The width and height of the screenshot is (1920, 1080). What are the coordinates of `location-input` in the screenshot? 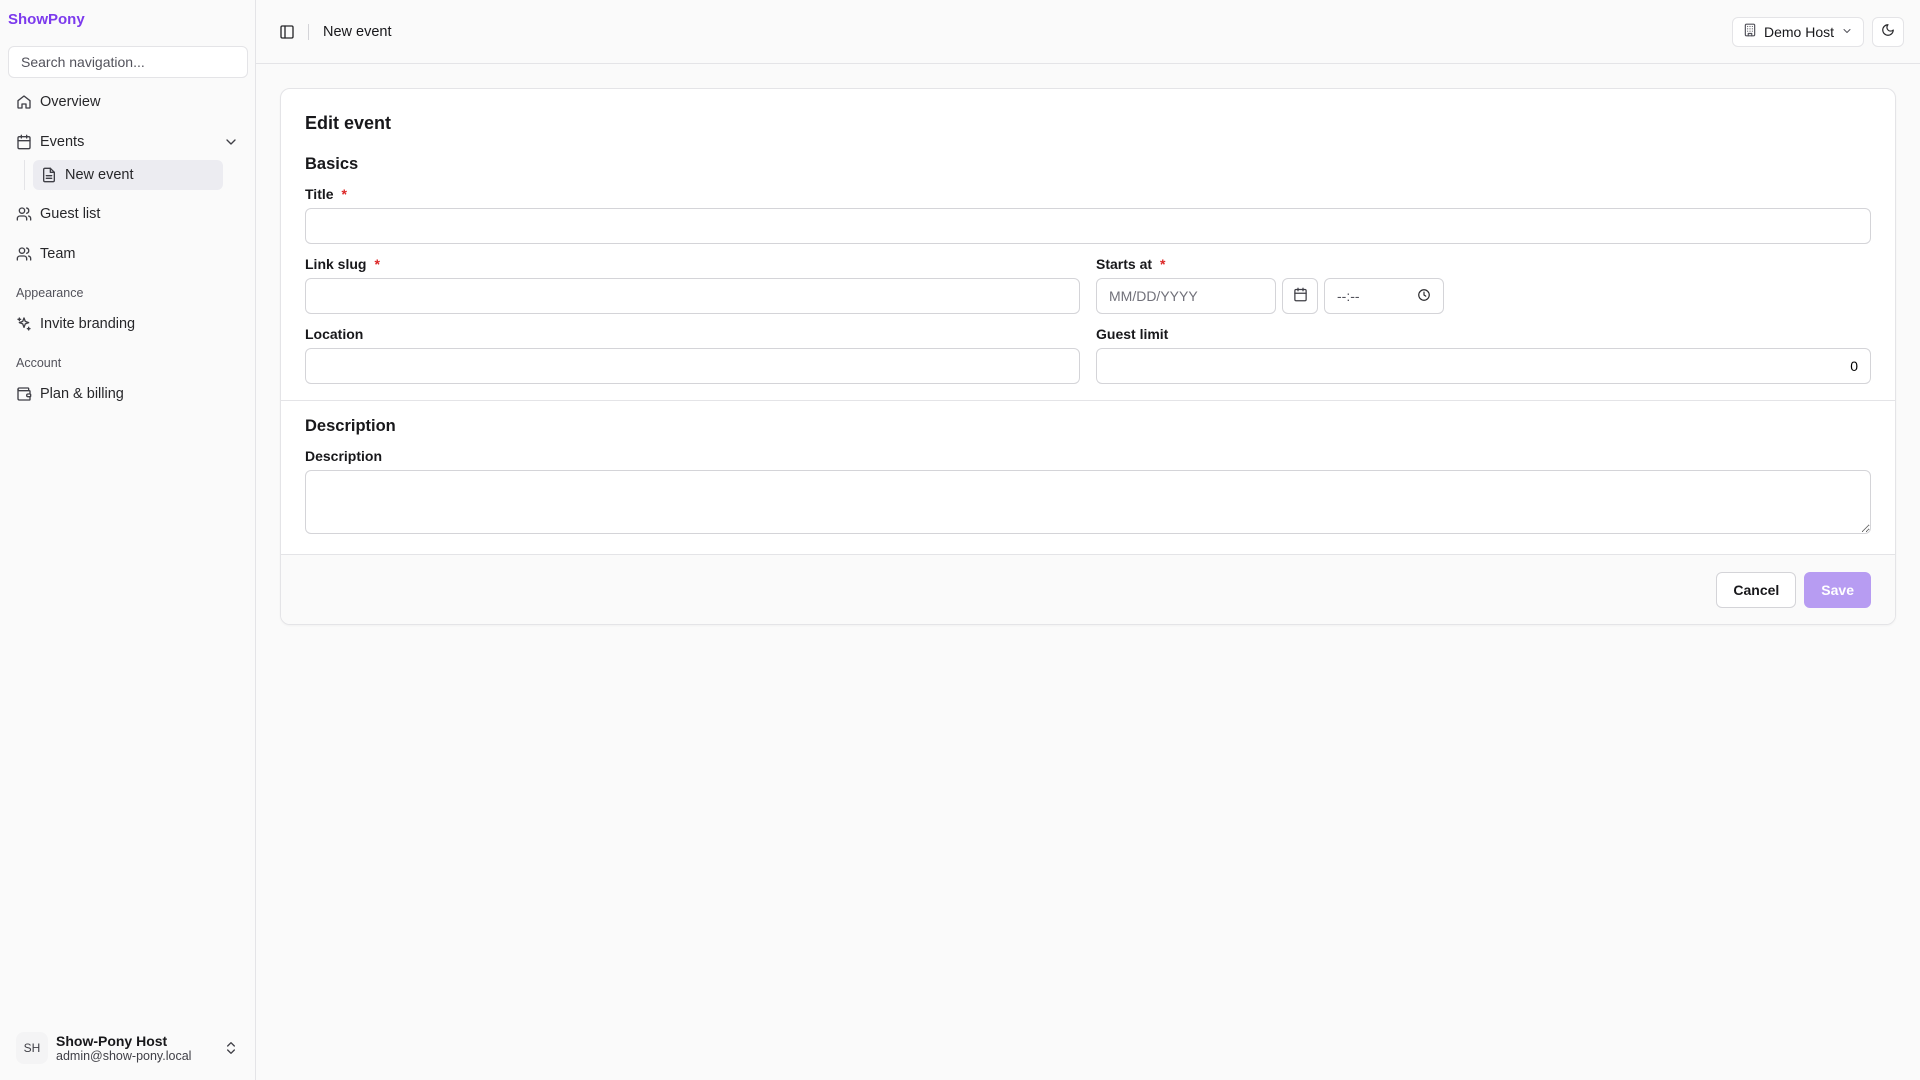 It's located at (692, 366).